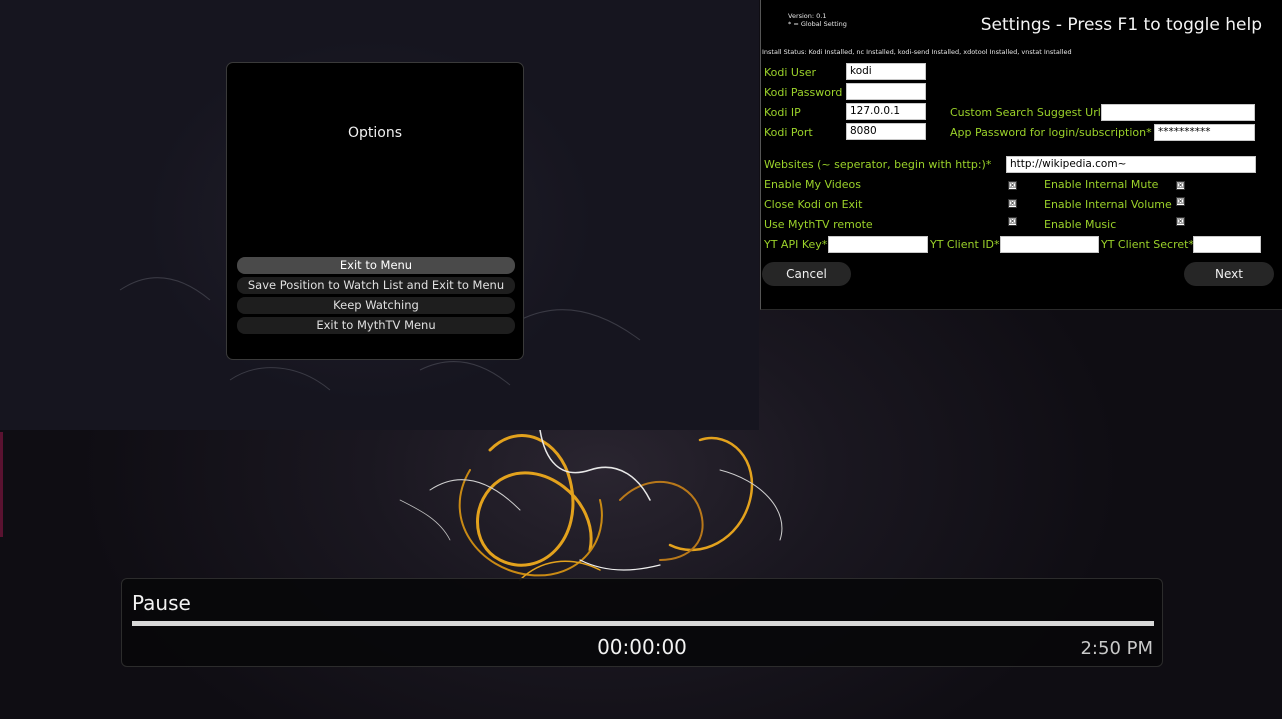 The width and height of the screenshot is (1282, 719). Describe the element at coordinates (1012, 185) in the screenshot. I see `enable-my-videos-checkbox: ☒` at that location.